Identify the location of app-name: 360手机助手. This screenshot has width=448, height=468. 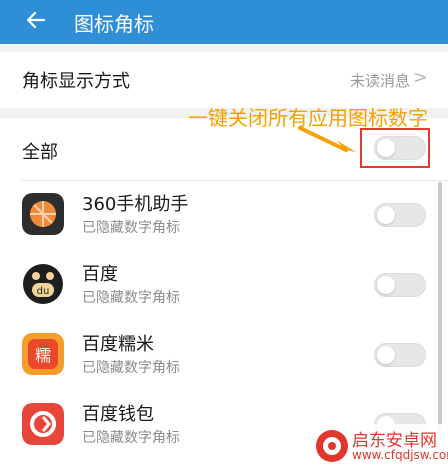
(135, 204).